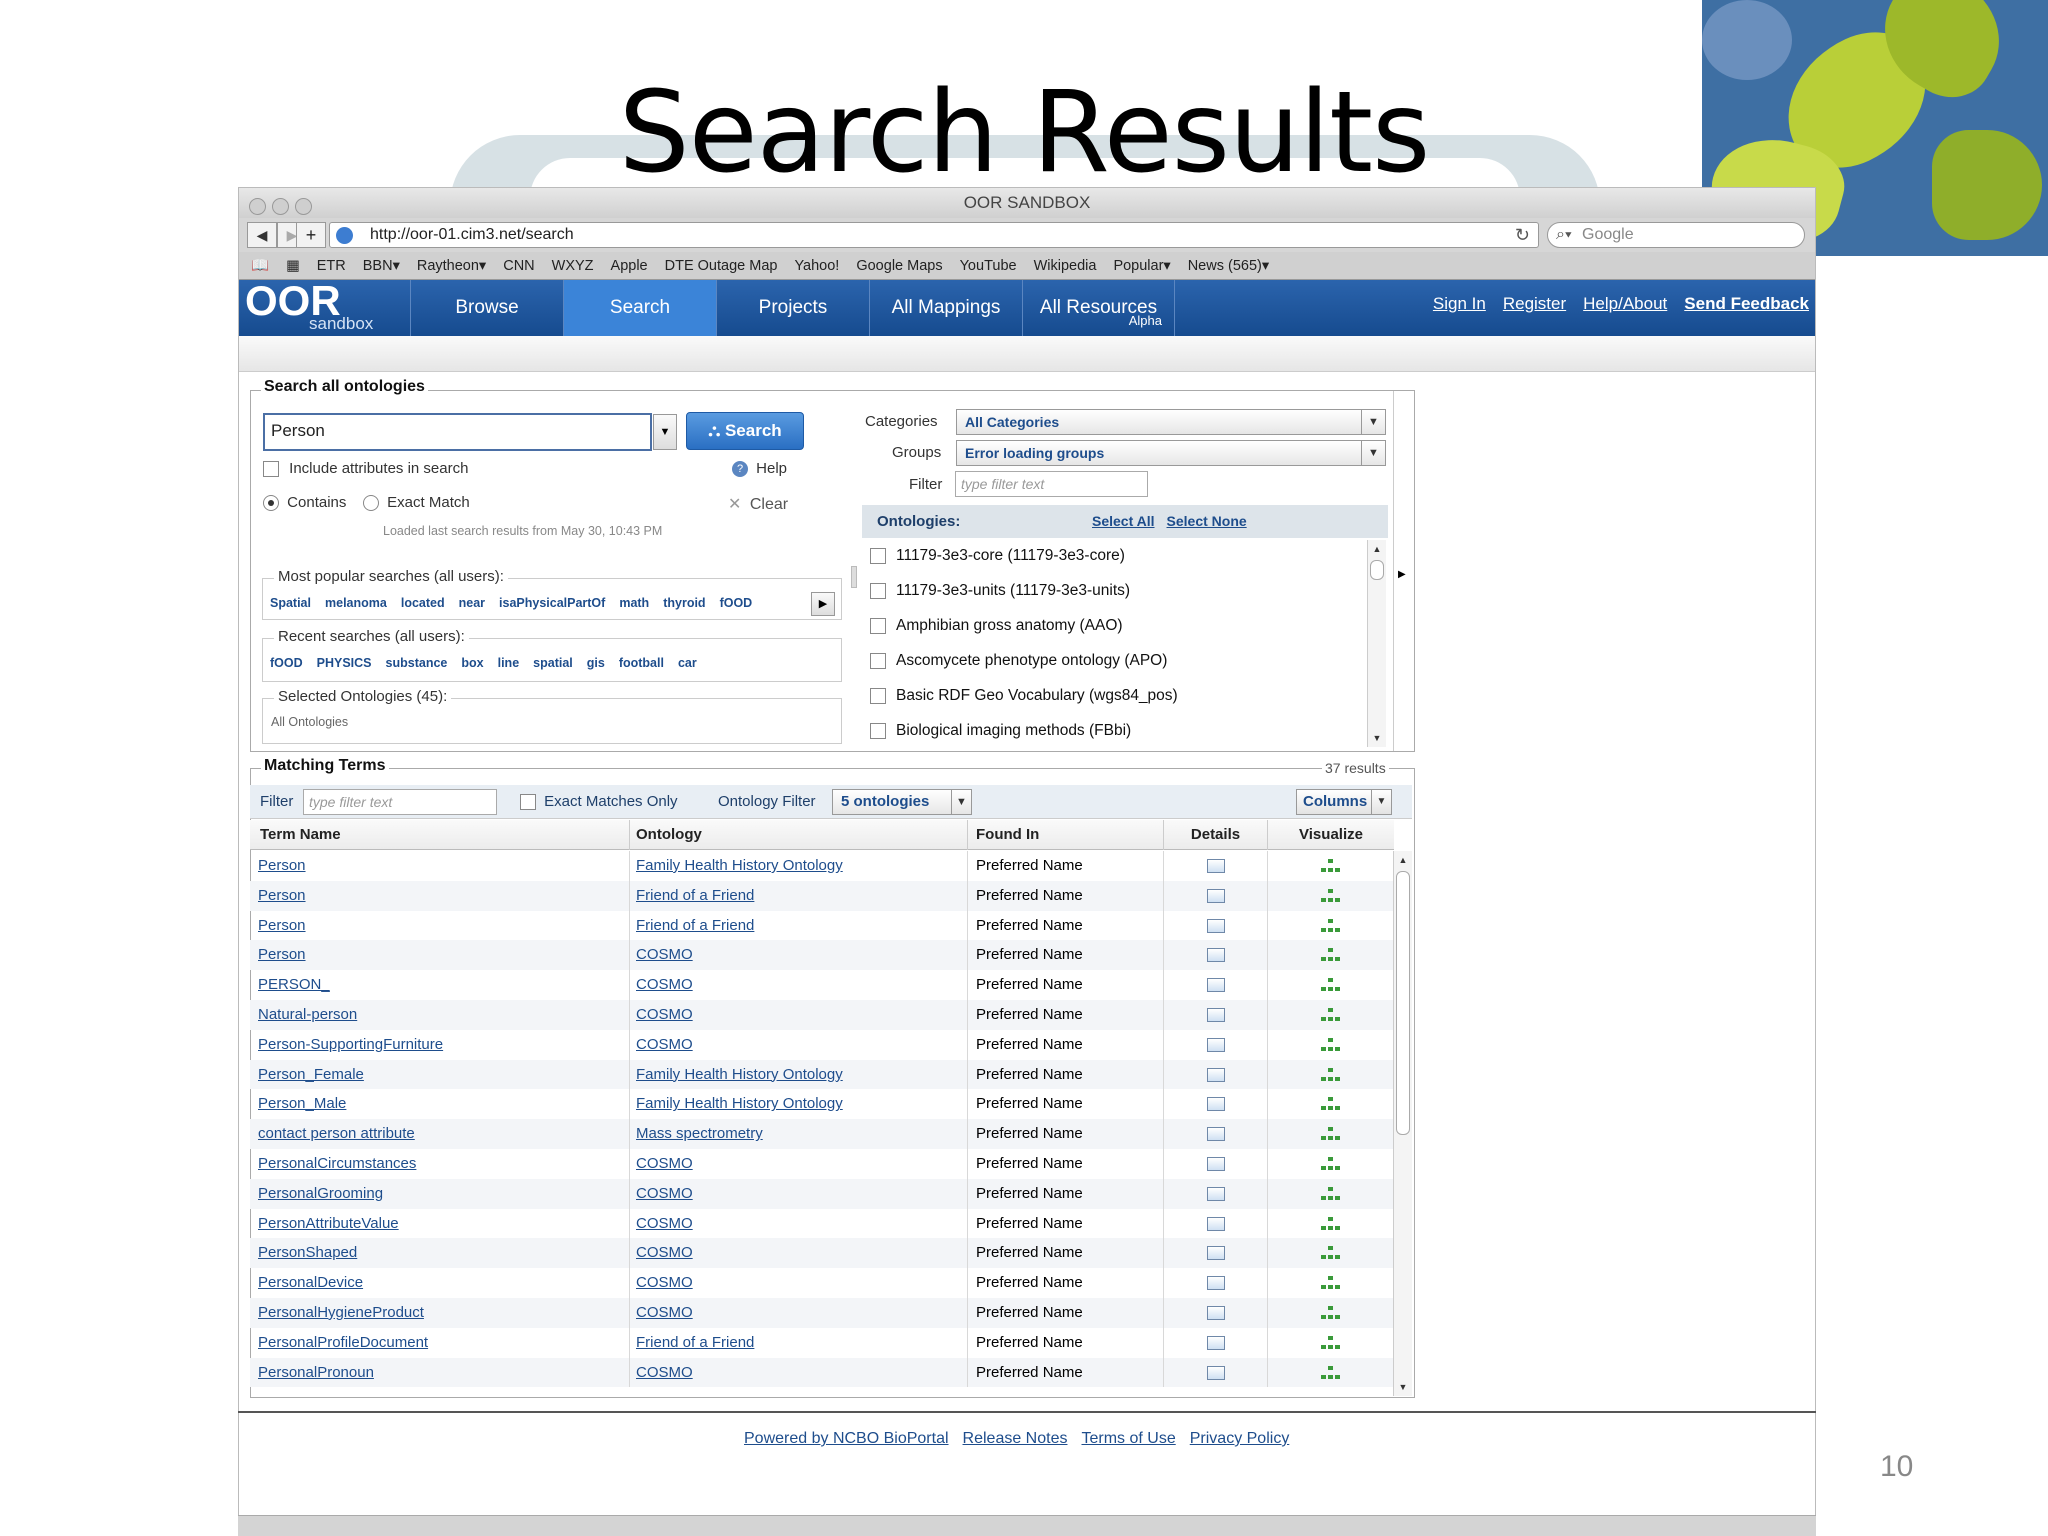 Image resolution: width=2048 pixels, height=1536 pixels. I want to click on address-bar: + http://oor-01.cim3.net/search ↻, so click(917, 235).